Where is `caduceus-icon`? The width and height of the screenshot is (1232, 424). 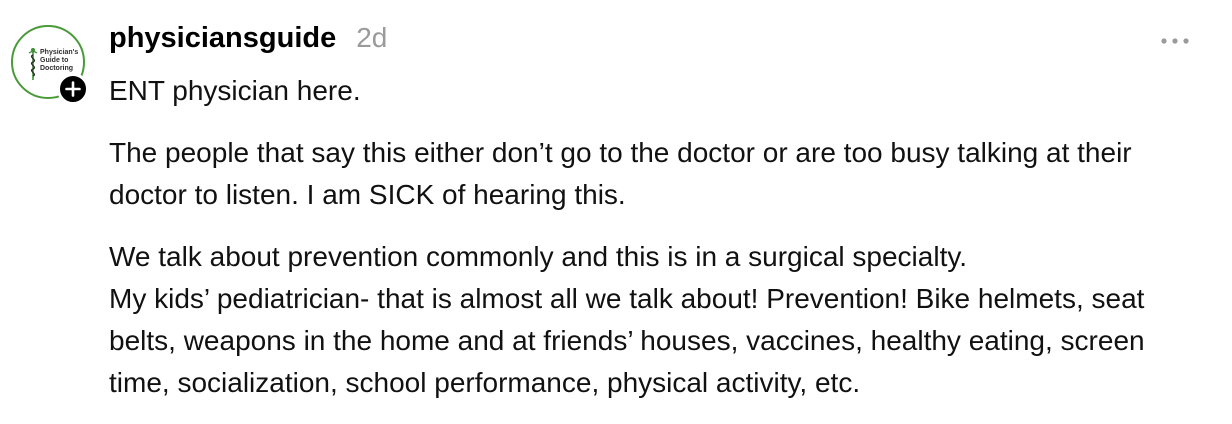 caduceus-icon is located at coordinates (33, 64).